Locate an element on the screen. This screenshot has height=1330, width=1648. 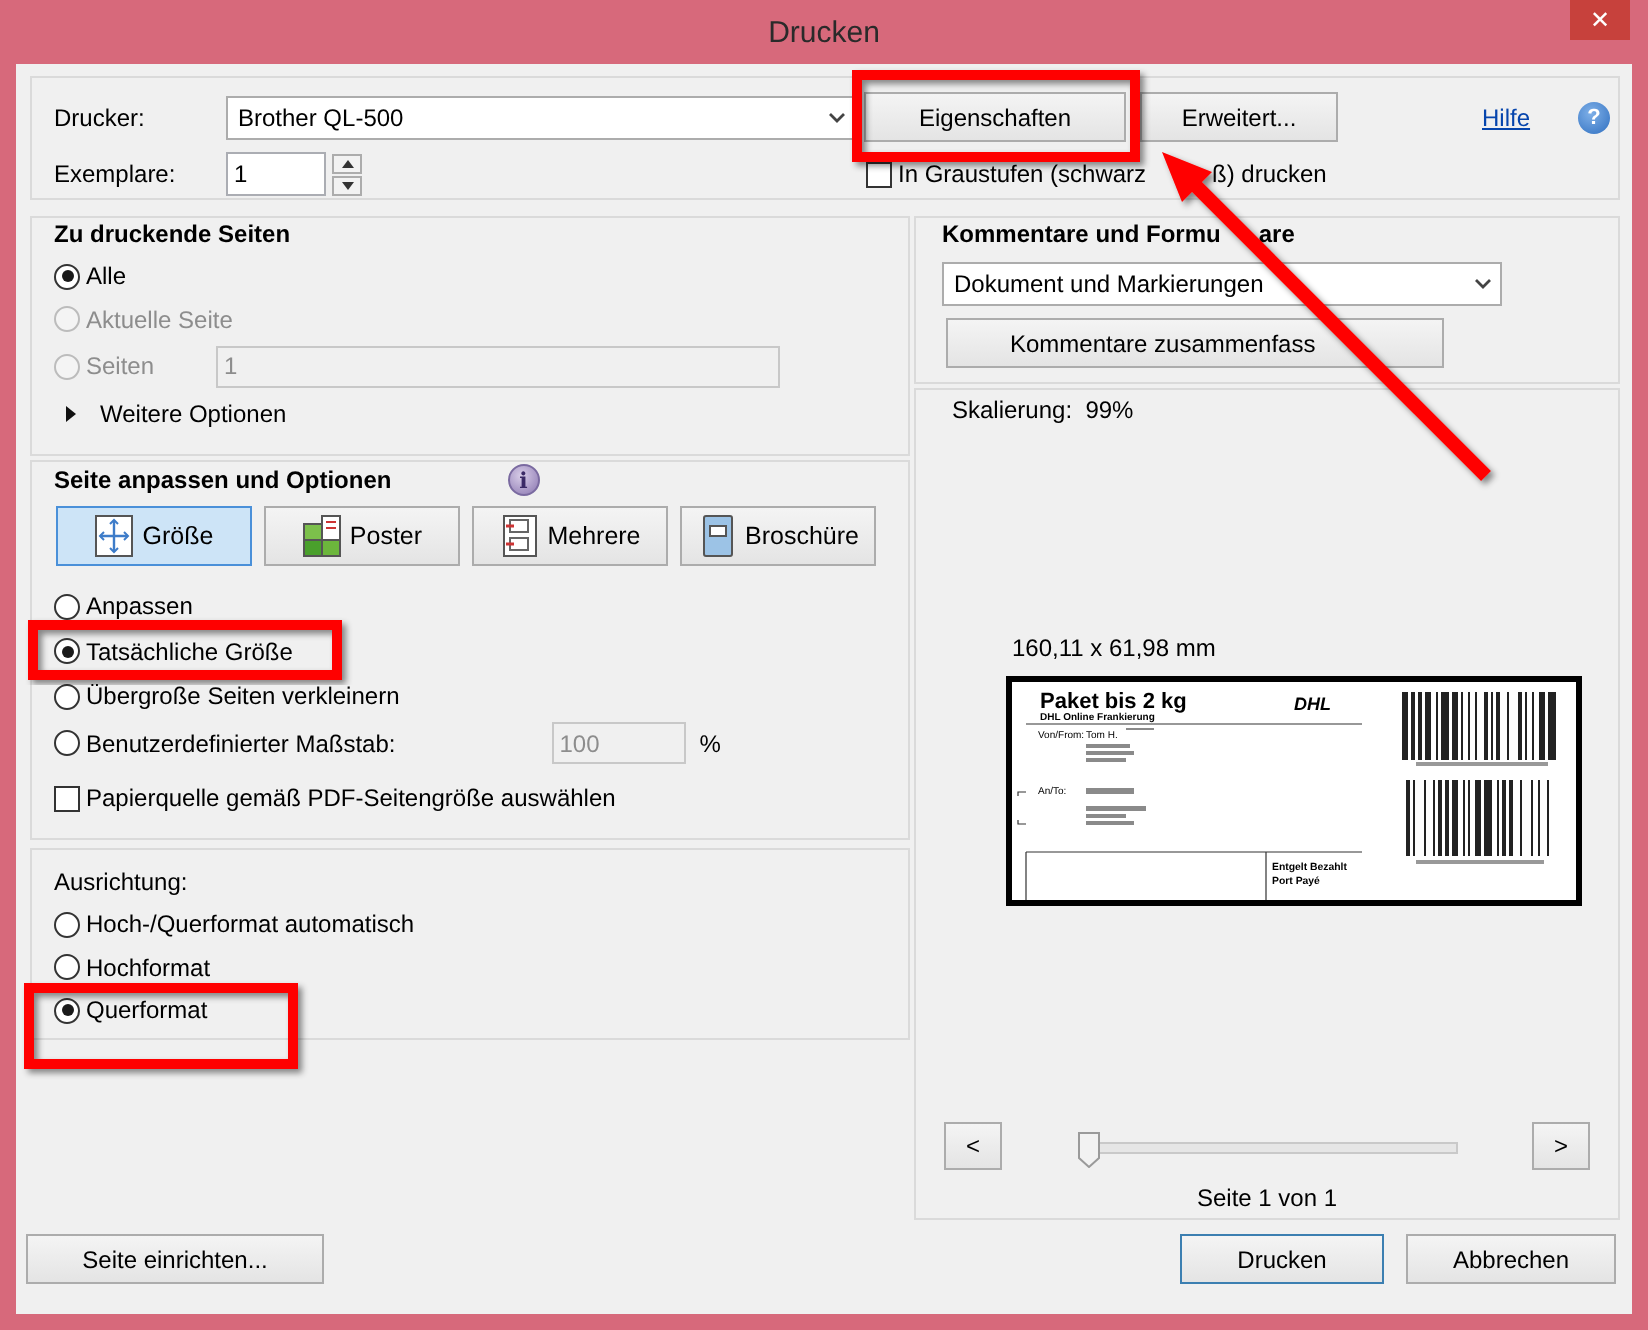
comments-dropdown: Dokument und Markierungen is located at coordinates (1222, 284).